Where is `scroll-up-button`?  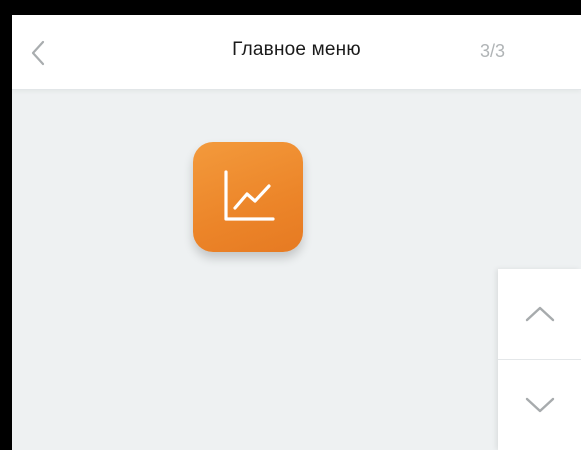
scroll-up-button is located at coordinates (539, 314).